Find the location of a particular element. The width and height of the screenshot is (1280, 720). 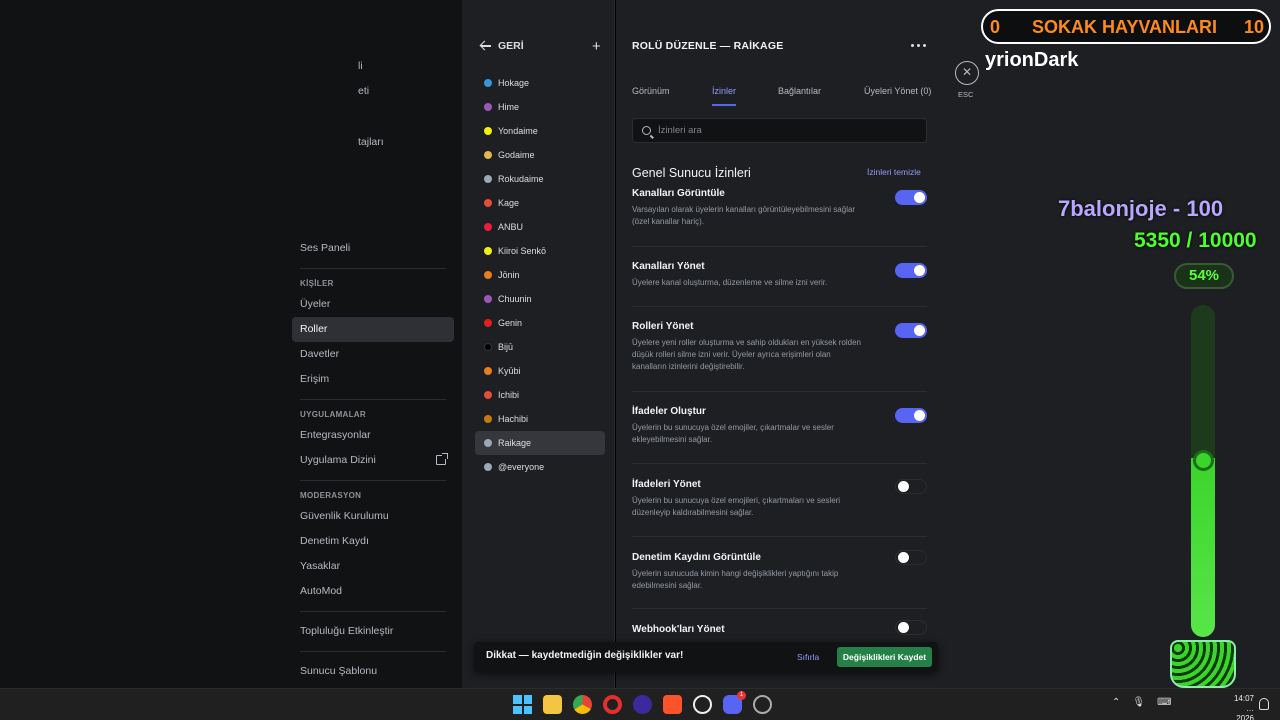

role-item: @everyone is located at coordinates (540, 467).